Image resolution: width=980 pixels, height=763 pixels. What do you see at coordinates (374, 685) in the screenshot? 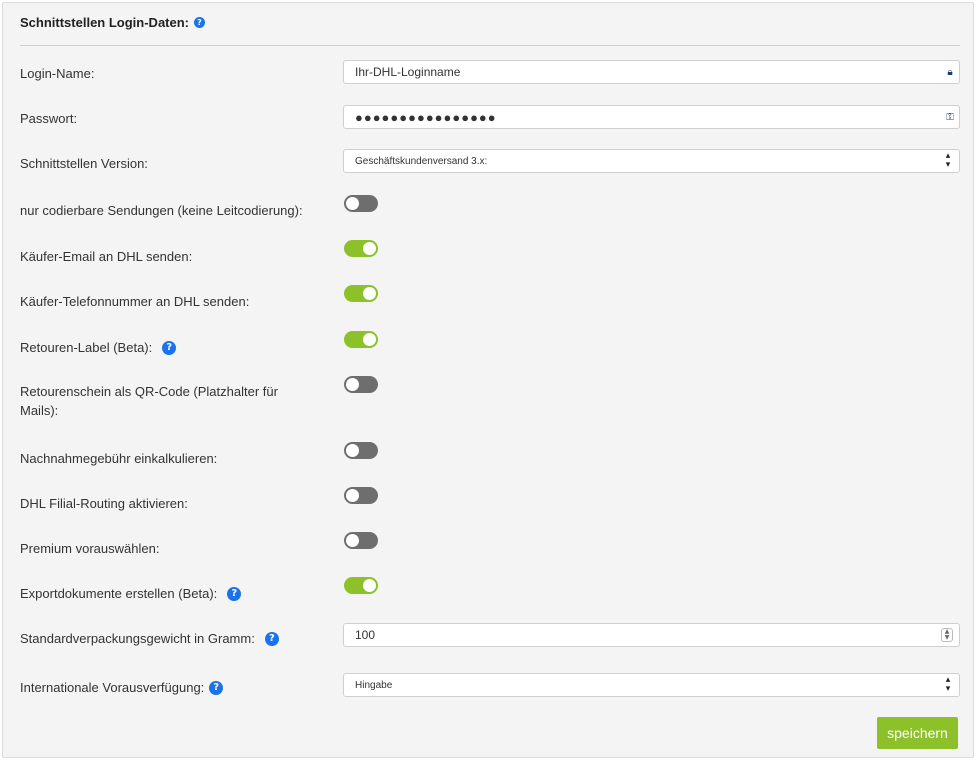
I see `intl-value: Hingabe` at bounding box center [374, 685].